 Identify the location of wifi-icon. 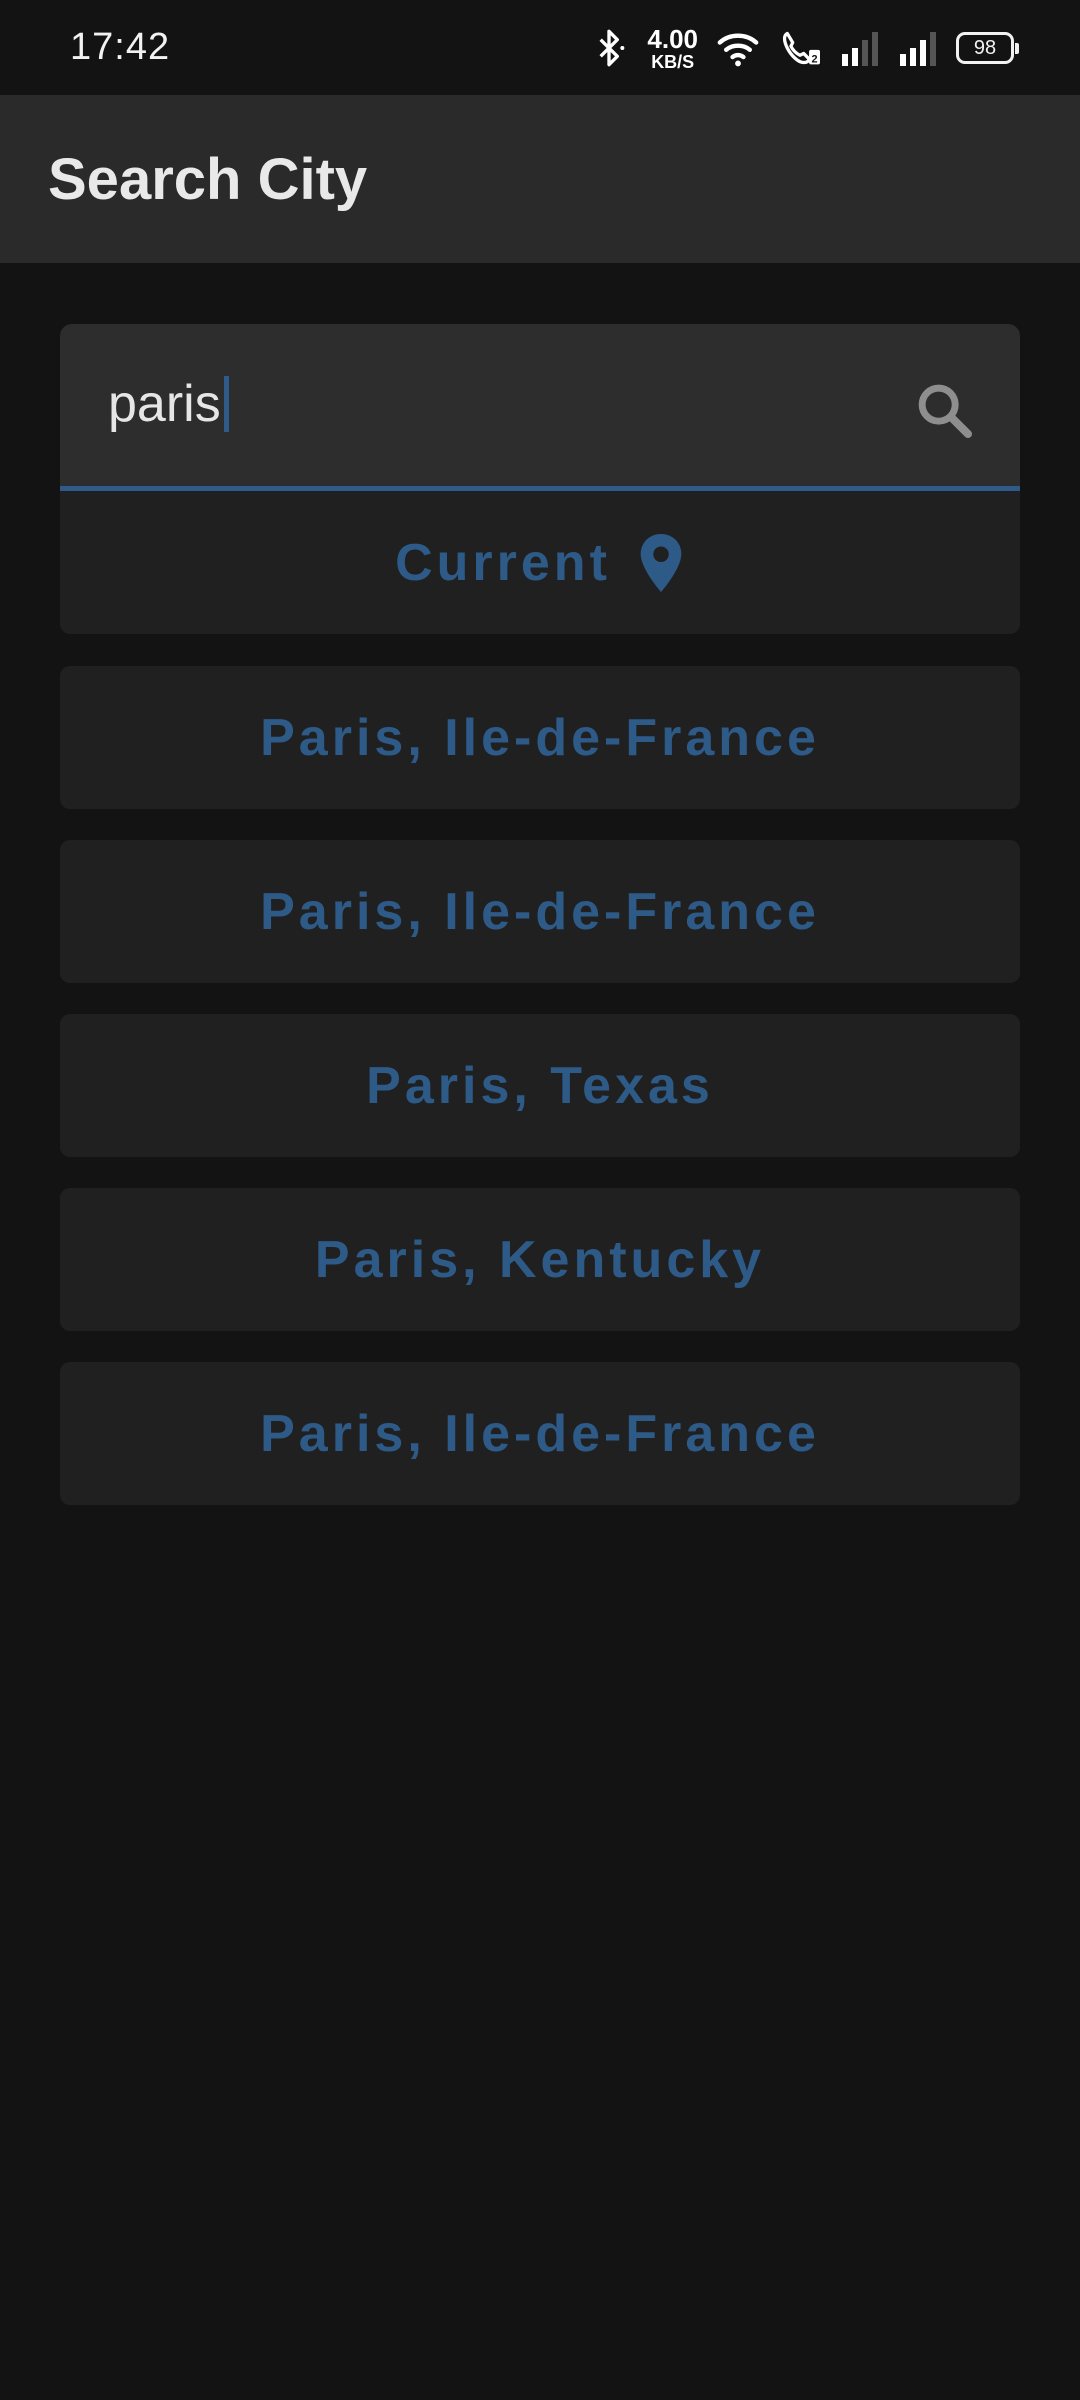
(738, 50).